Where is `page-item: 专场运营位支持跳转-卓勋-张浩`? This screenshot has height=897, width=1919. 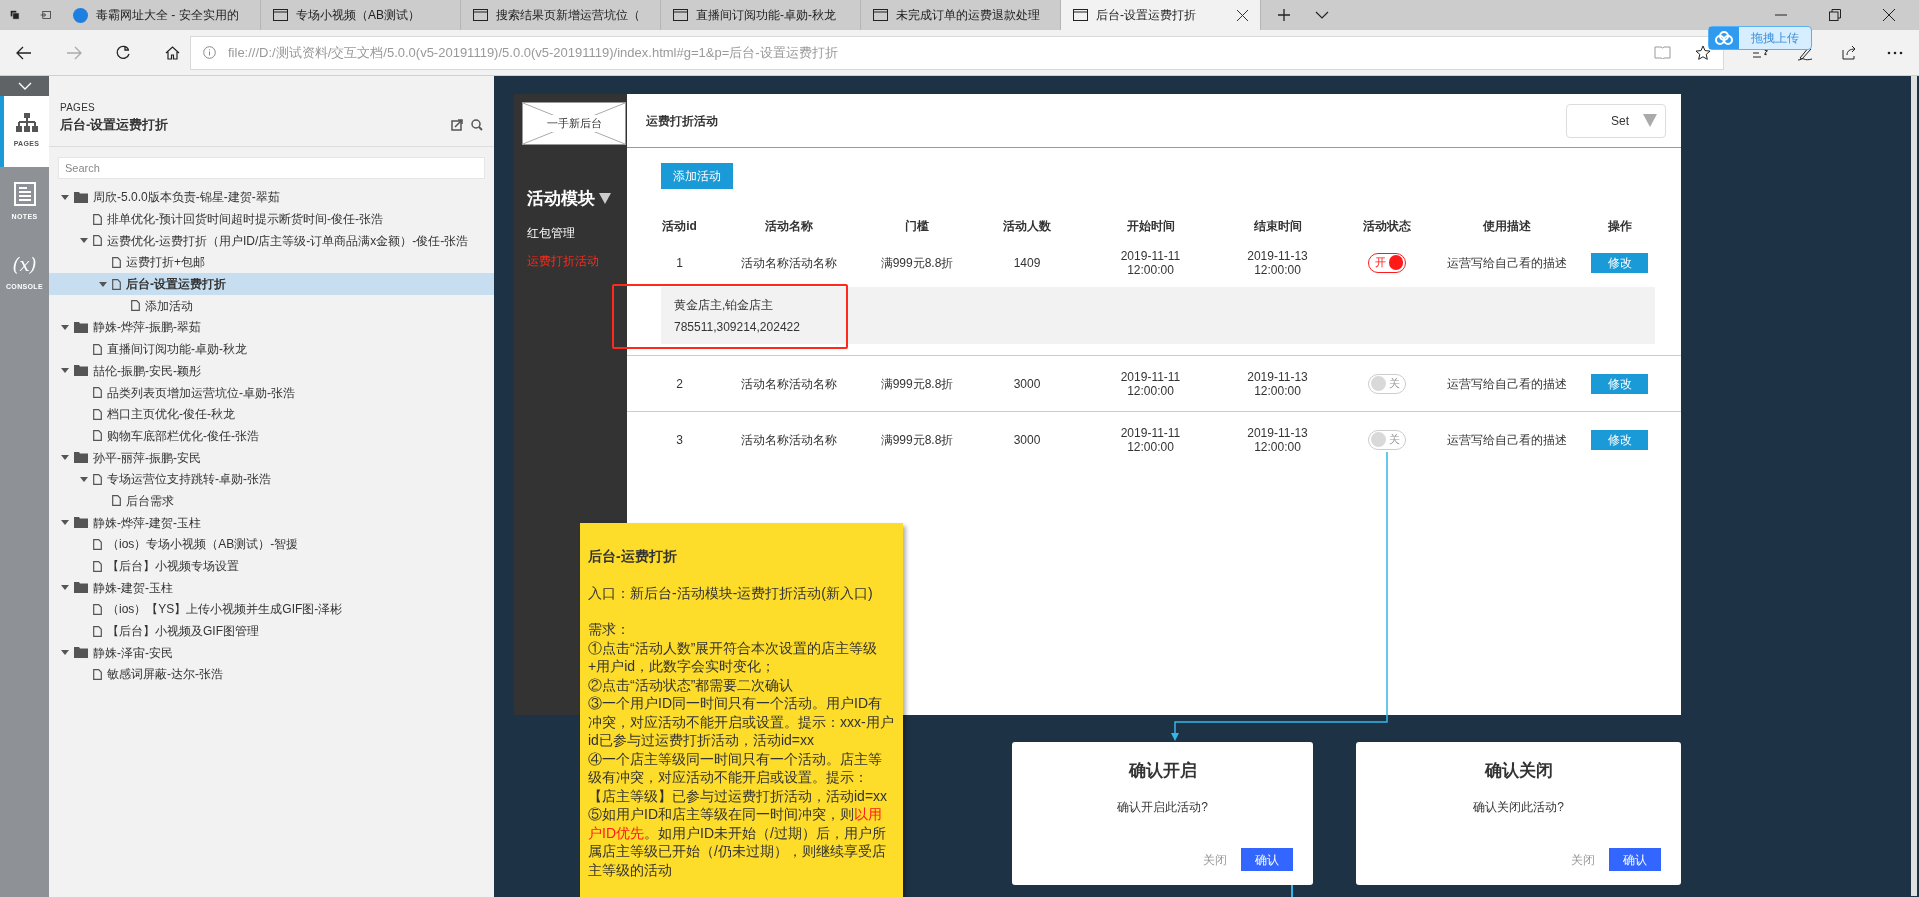 page-item: 专场运营位支持跳转-卓勋-张浩 is located at coordinates (271, 479).